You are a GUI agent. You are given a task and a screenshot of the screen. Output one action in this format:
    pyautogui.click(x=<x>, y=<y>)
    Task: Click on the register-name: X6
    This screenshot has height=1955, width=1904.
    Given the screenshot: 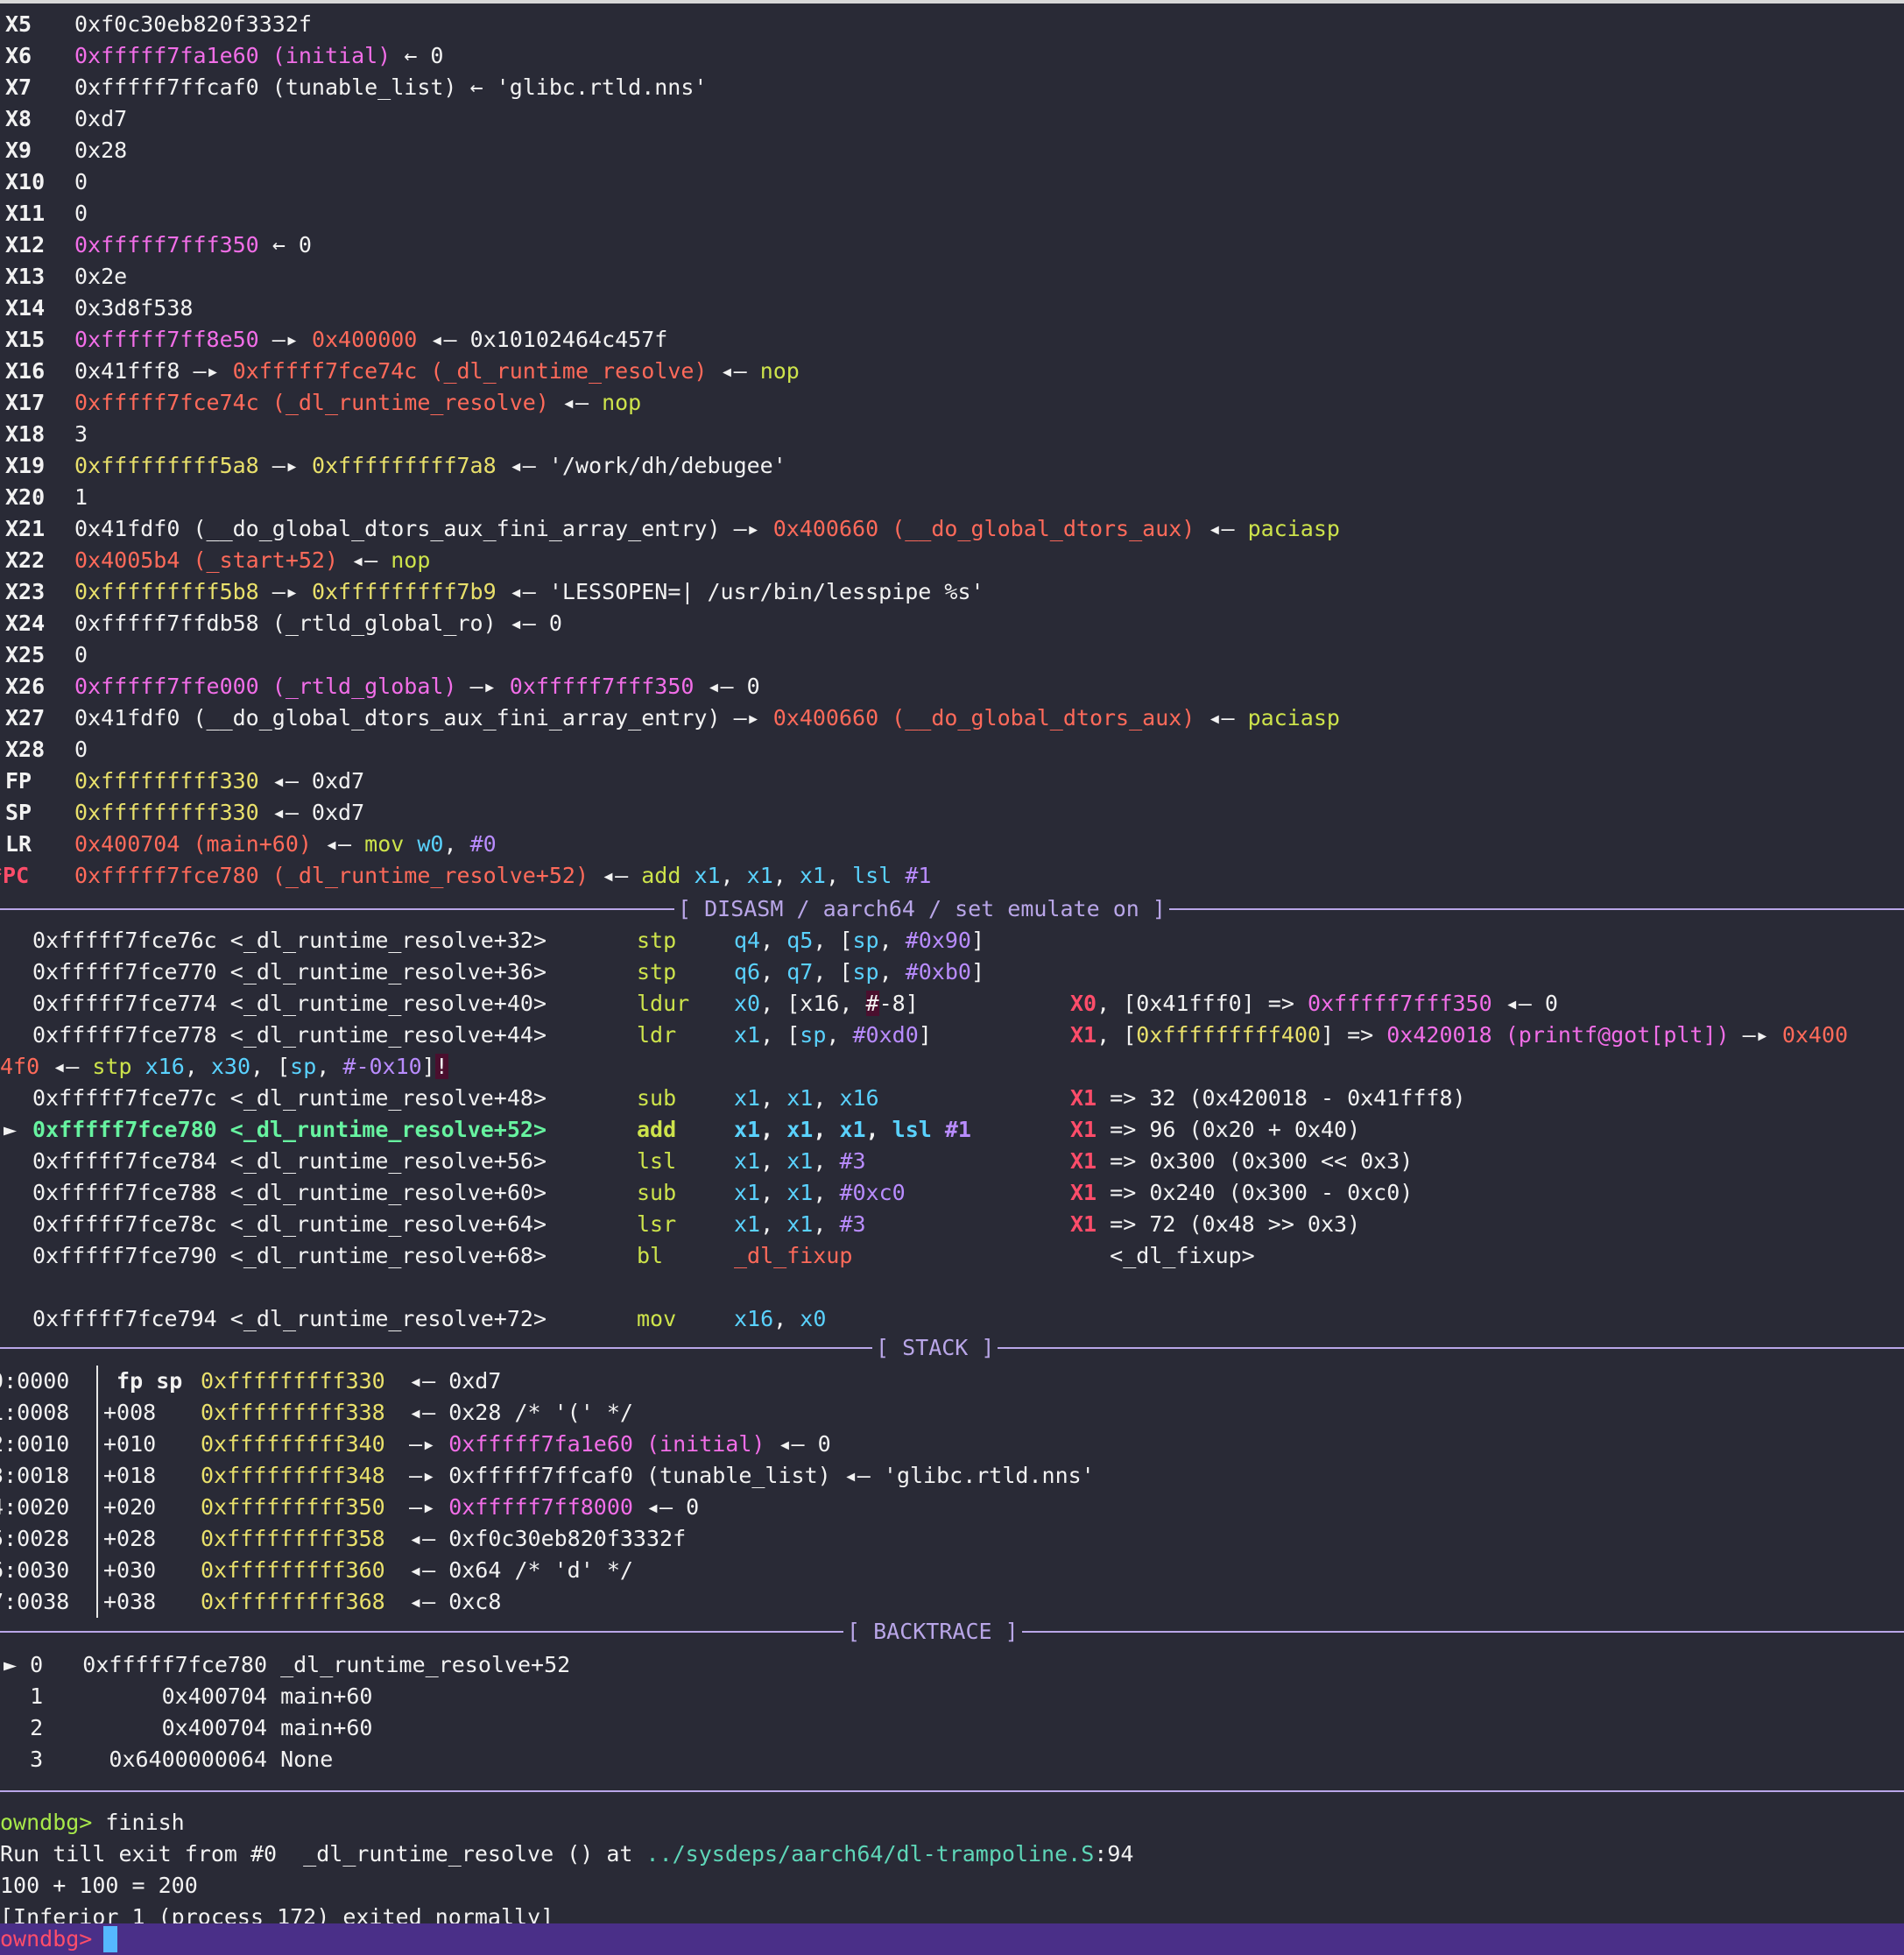 What is the action you would take?
    pyautogui.click(x=18, y=55)
    